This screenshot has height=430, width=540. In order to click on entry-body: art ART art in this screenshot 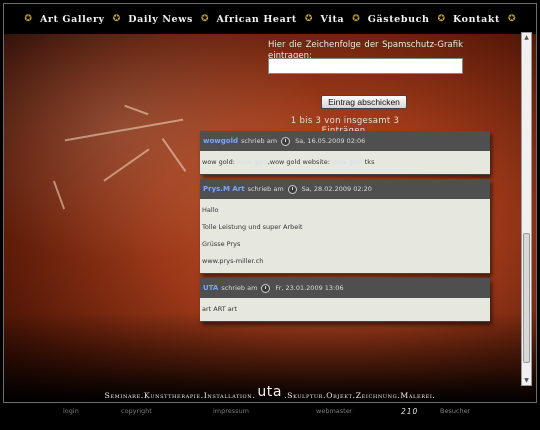, I will do `click(345, 309)`.